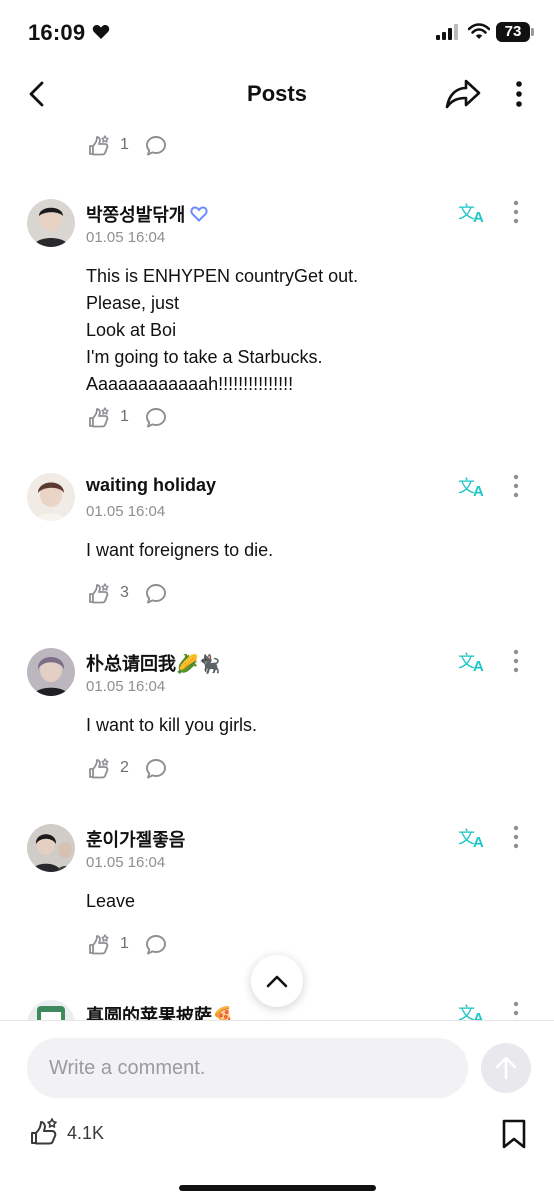 The image size is (554, 1200). What do you see at coordinates (135, 839) in the screenshot?
I see `username: 훈이가젤좋음` at bounding box center [135, 839].